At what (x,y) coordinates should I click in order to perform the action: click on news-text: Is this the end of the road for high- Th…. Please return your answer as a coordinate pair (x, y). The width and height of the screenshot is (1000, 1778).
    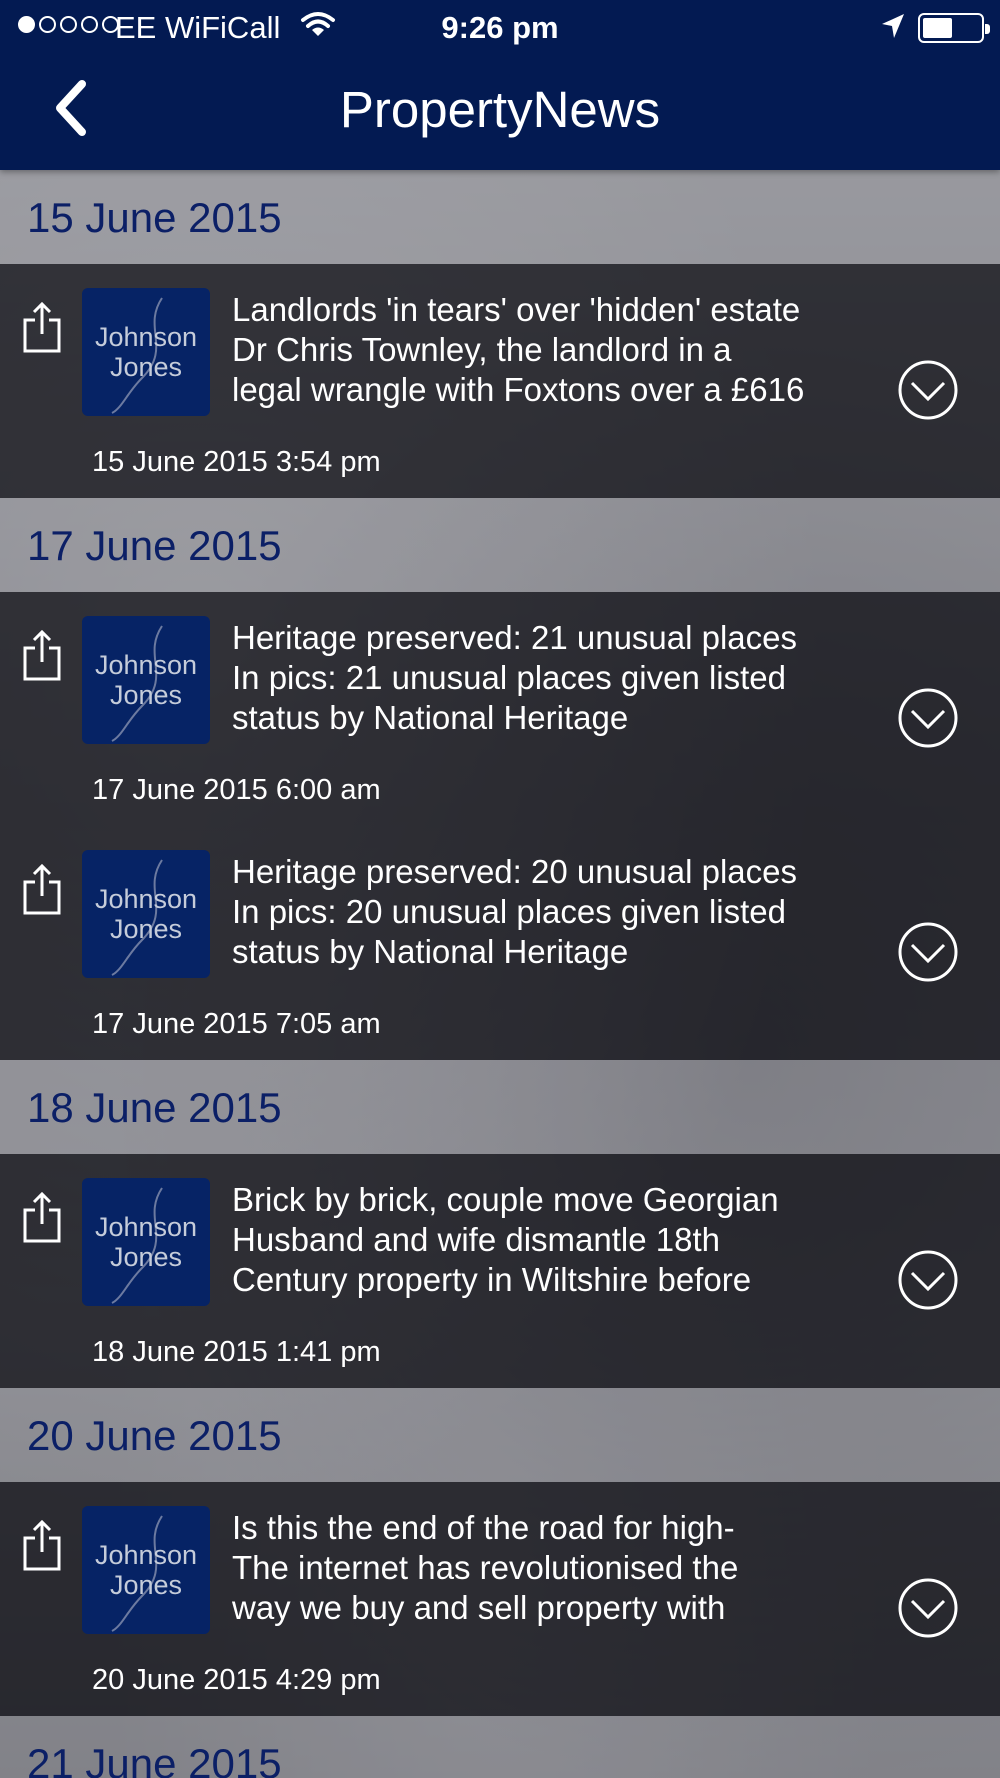
    Looking at the image, I should click on (562, 1568).